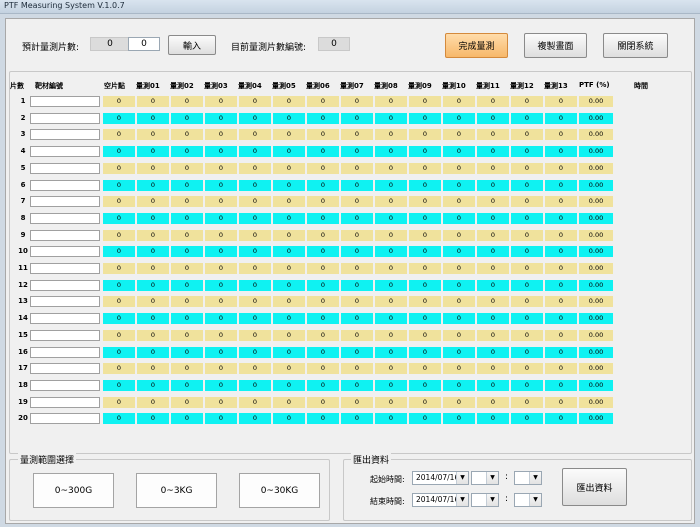  What do you see at coordinates (528, 478) in the screenshot?
I see `start-minute-select: ▼` at bounding box center [528, 478].